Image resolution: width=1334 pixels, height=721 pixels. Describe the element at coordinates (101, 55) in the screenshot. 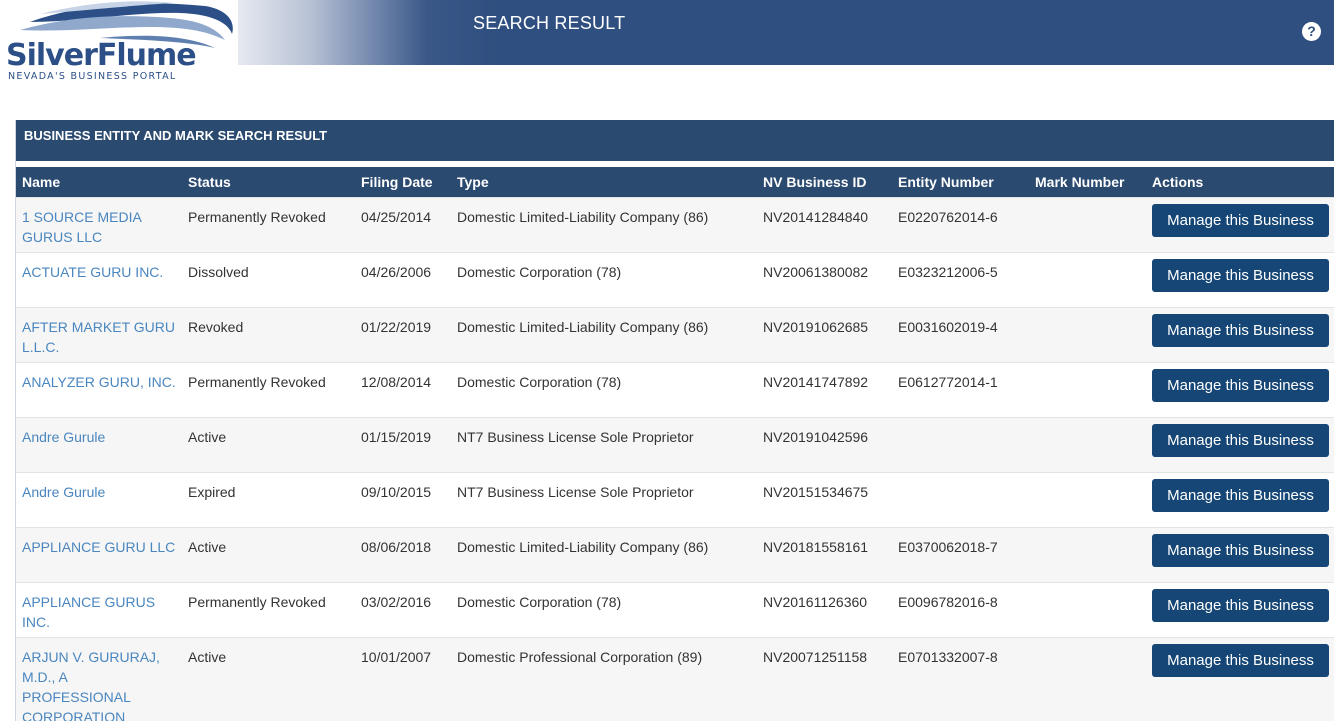

I see `logo-text: SilverFlume` at that location.